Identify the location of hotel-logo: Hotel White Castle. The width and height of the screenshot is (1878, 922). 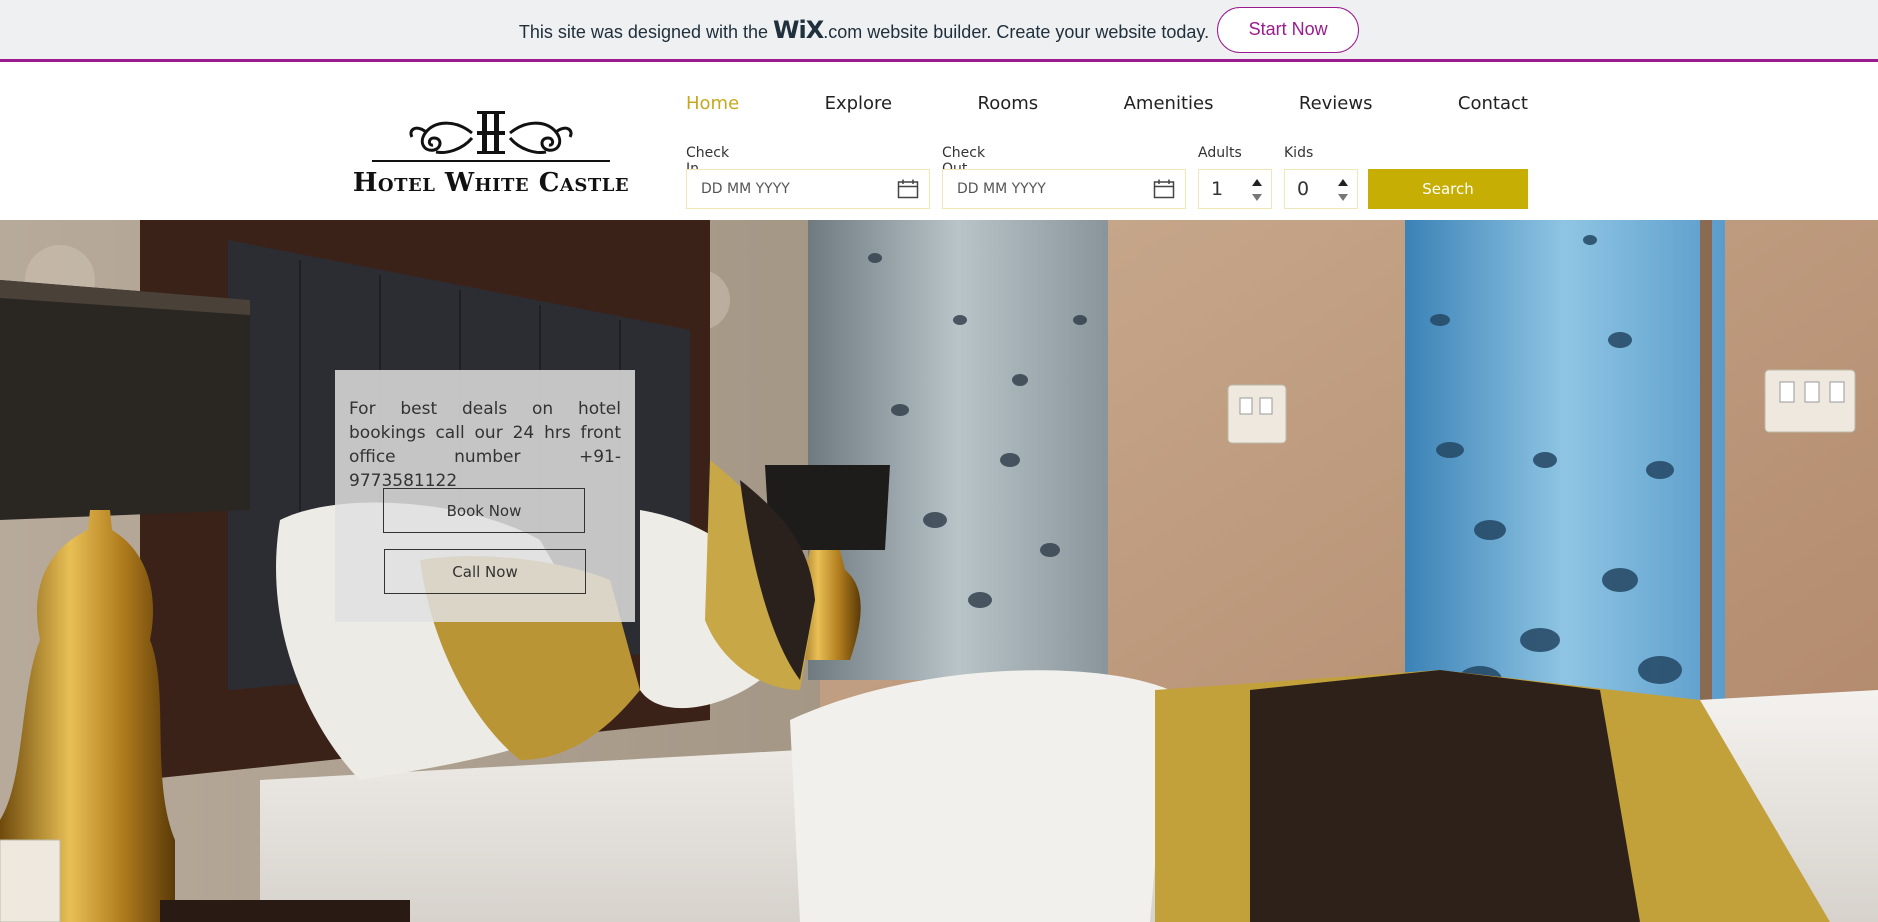
(491, 155).